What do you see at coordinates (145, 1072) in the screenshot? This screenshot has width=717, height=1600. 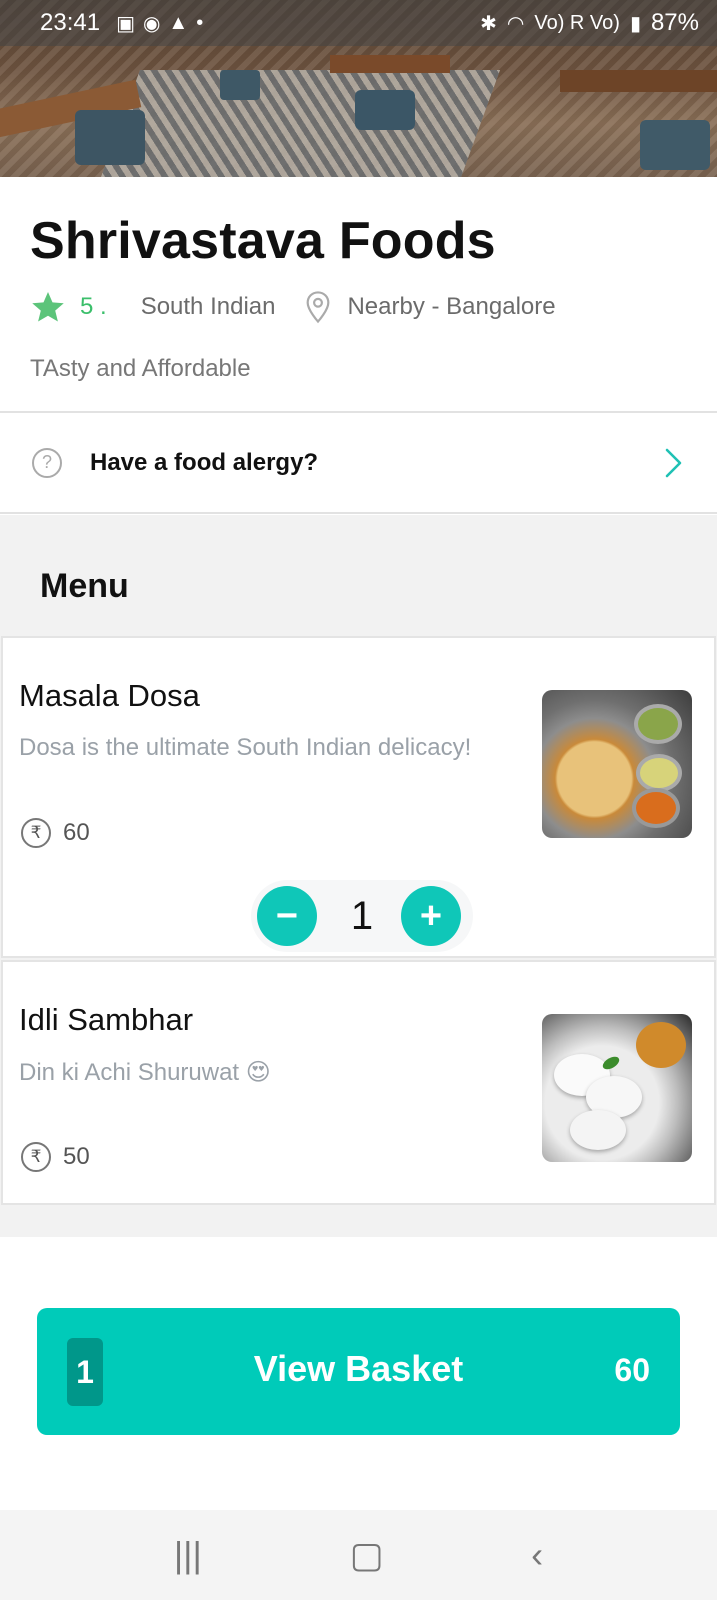 I see `item-description: Din ki Achi Shuruwat 😍` at bounding box center [145, 1072].